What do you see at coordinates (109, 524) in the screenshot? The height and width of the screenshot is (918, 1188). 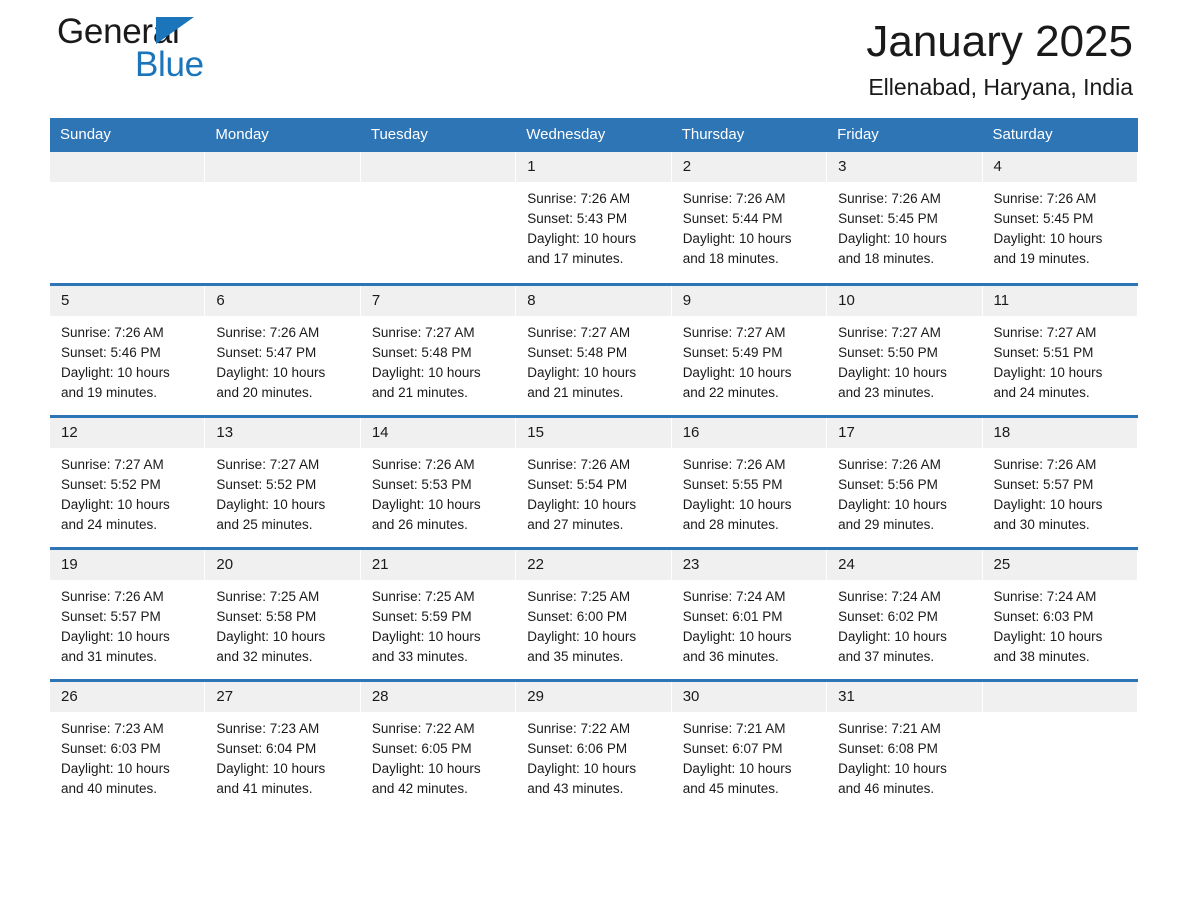 I see `daylight-text-line2: and 24 minutes.` at bounding box center [109, 524].